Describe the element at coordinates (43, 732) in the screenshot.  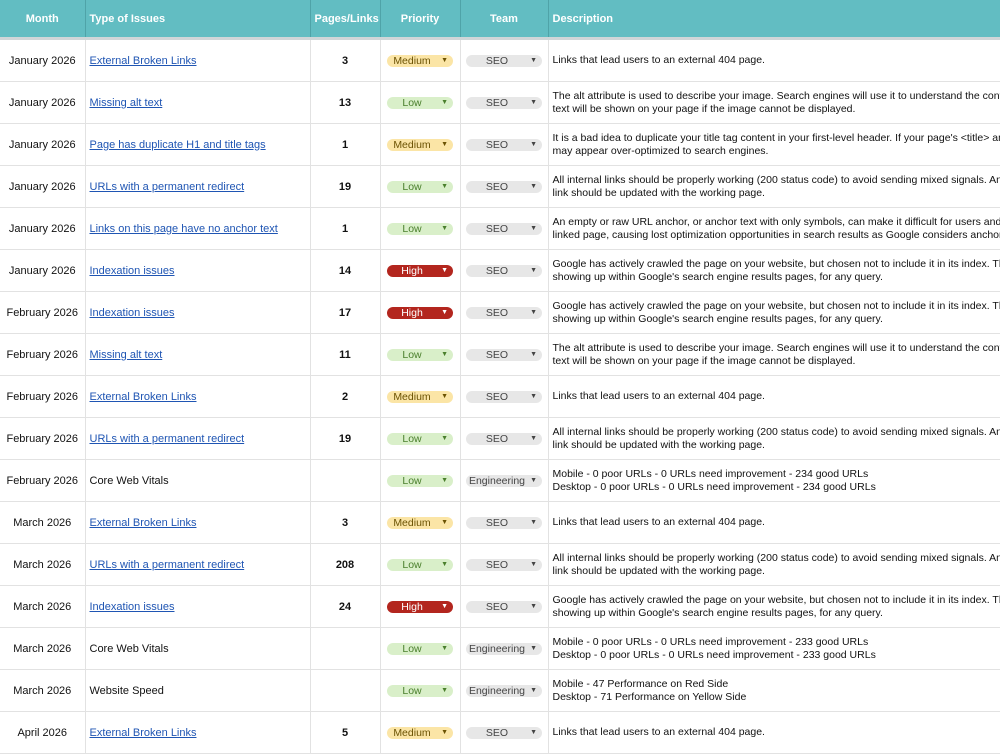
I see `month-cell: April 2026` at that location.